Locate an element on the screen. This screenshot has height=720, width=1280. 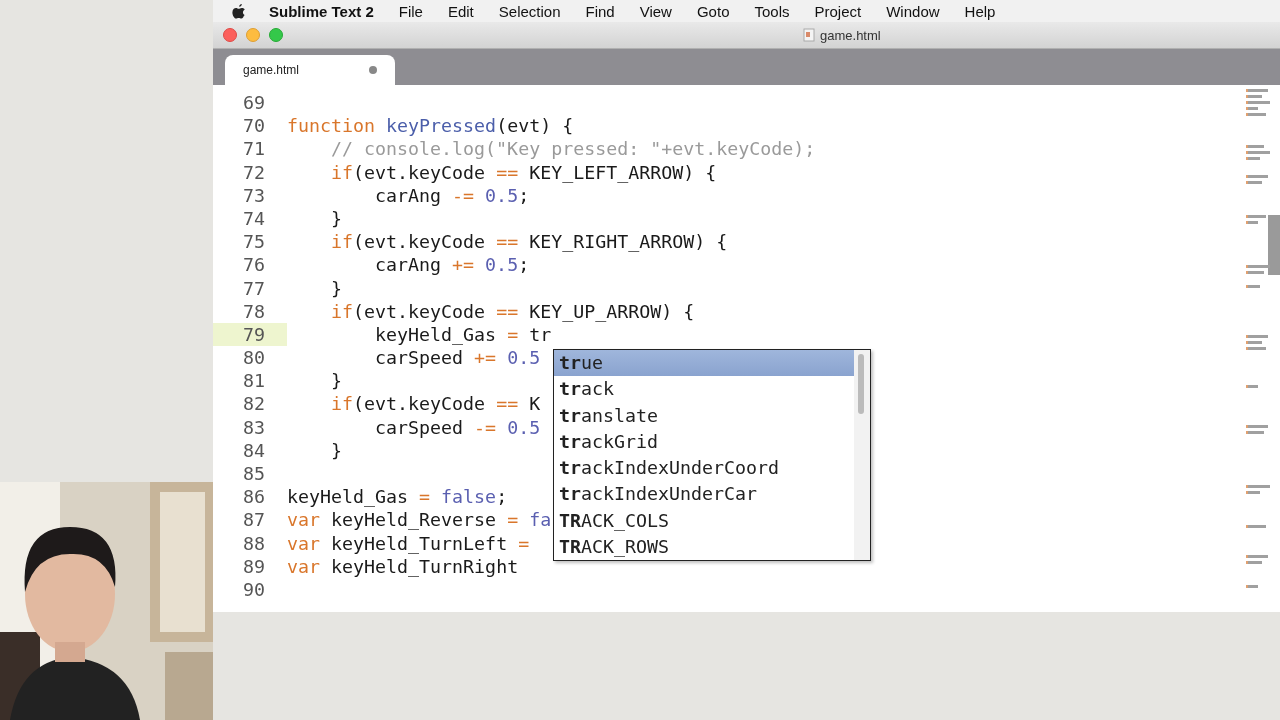
code-line: function keyPressed(evt) { is located at coordinates (430, 126).